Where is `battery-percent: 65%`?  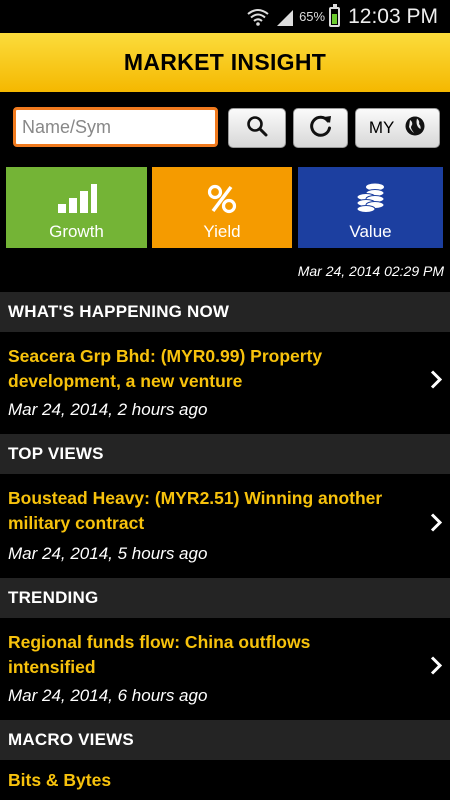
battery-percent: 65% is located at coordinates (312, 16).